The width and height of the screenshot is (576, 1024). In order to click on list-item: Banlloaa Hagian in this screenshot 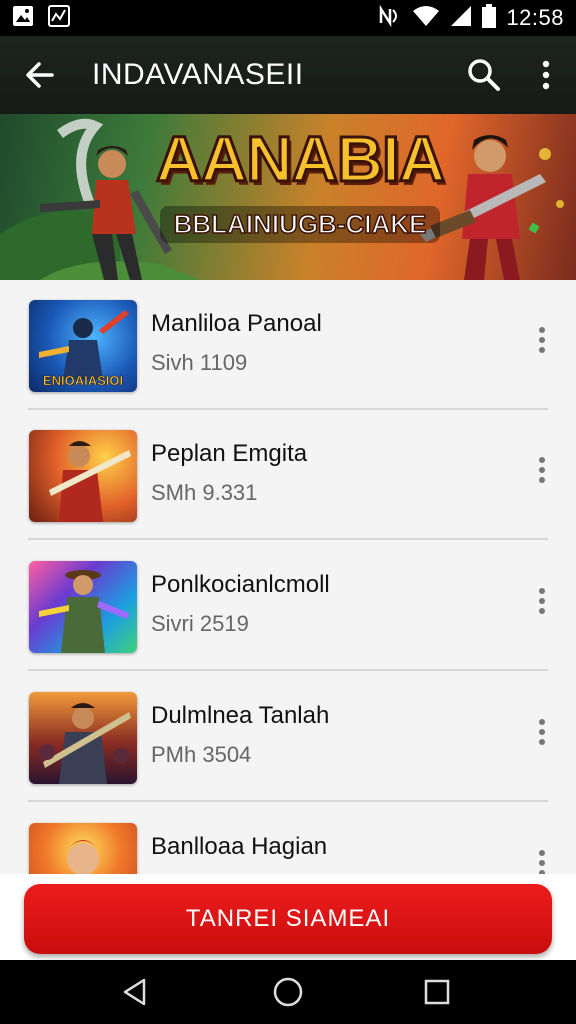, I will do `click(288, 838)`.